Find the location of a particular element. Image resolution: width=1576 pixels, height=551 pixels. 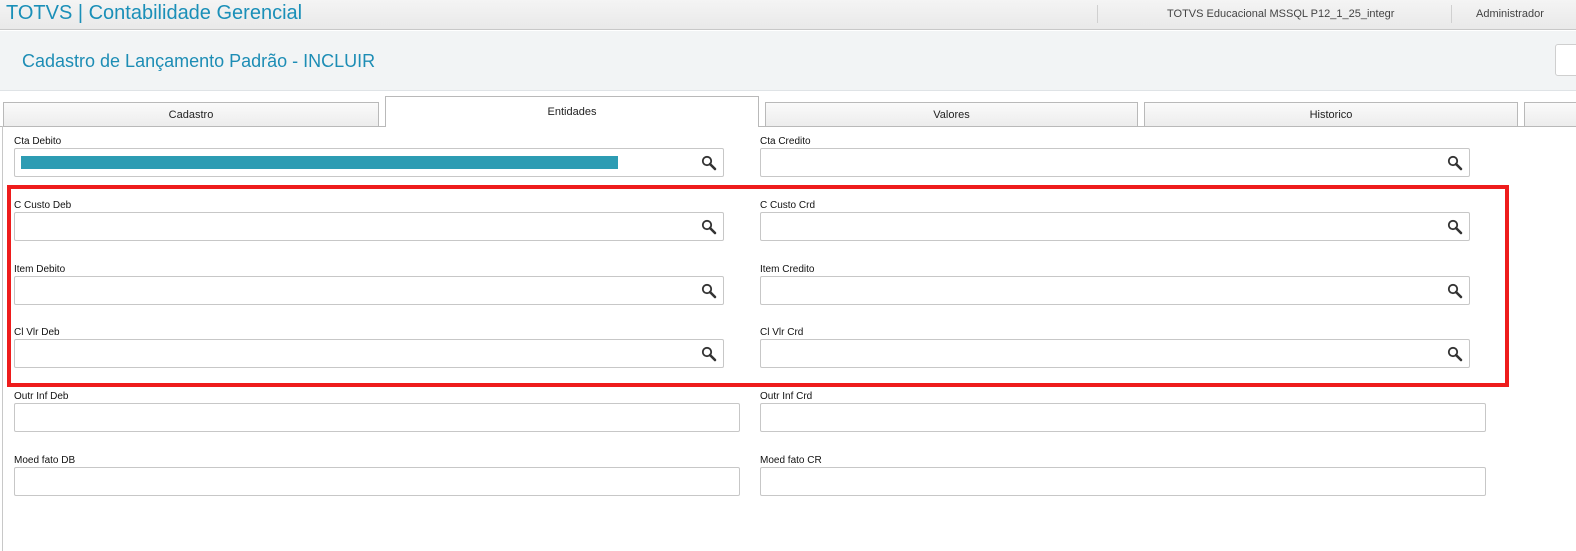

cta-debito-label: Cta Debito is located at coordinates (38, 141).